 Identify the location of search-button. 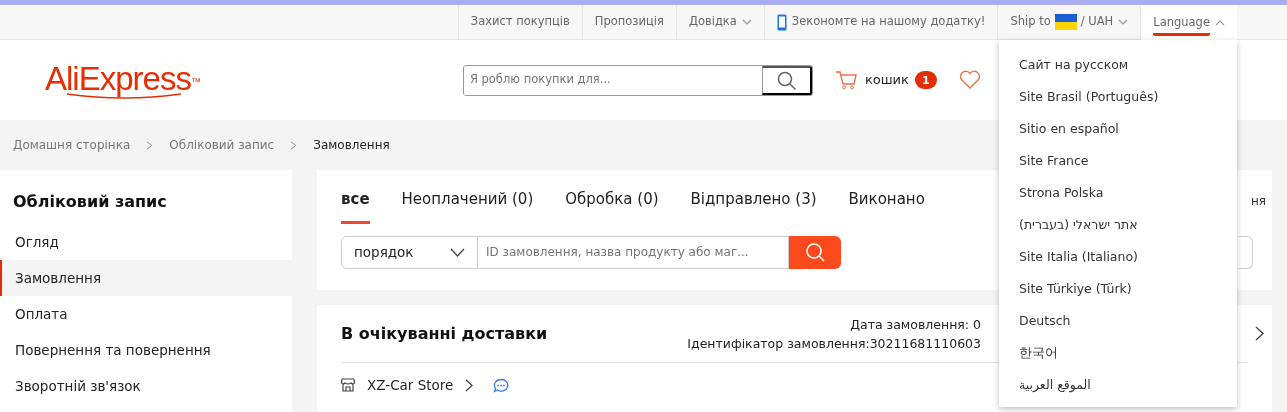
(787, 80).